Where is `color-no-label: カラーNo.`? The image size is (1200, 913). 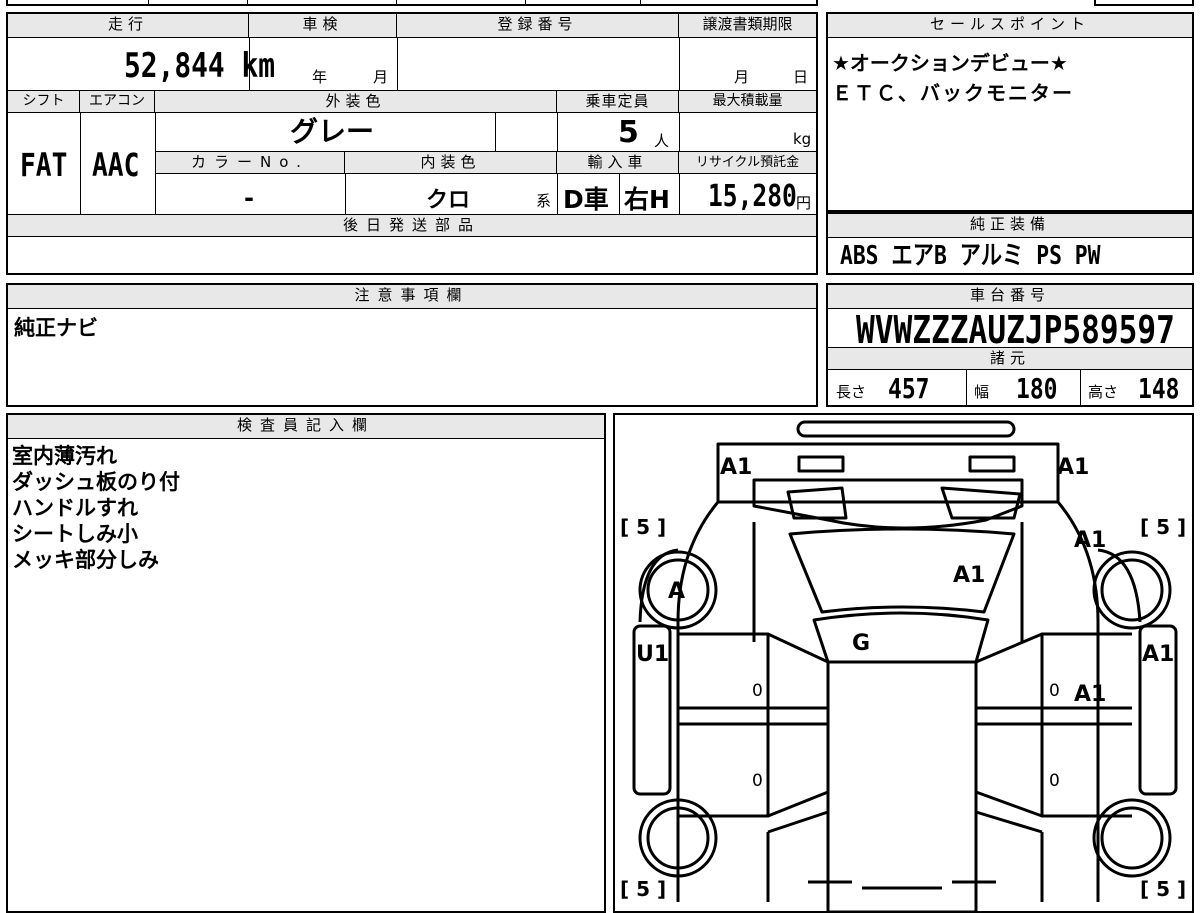
color-no-label: カラーNo. is located at coordinates (250, 163).